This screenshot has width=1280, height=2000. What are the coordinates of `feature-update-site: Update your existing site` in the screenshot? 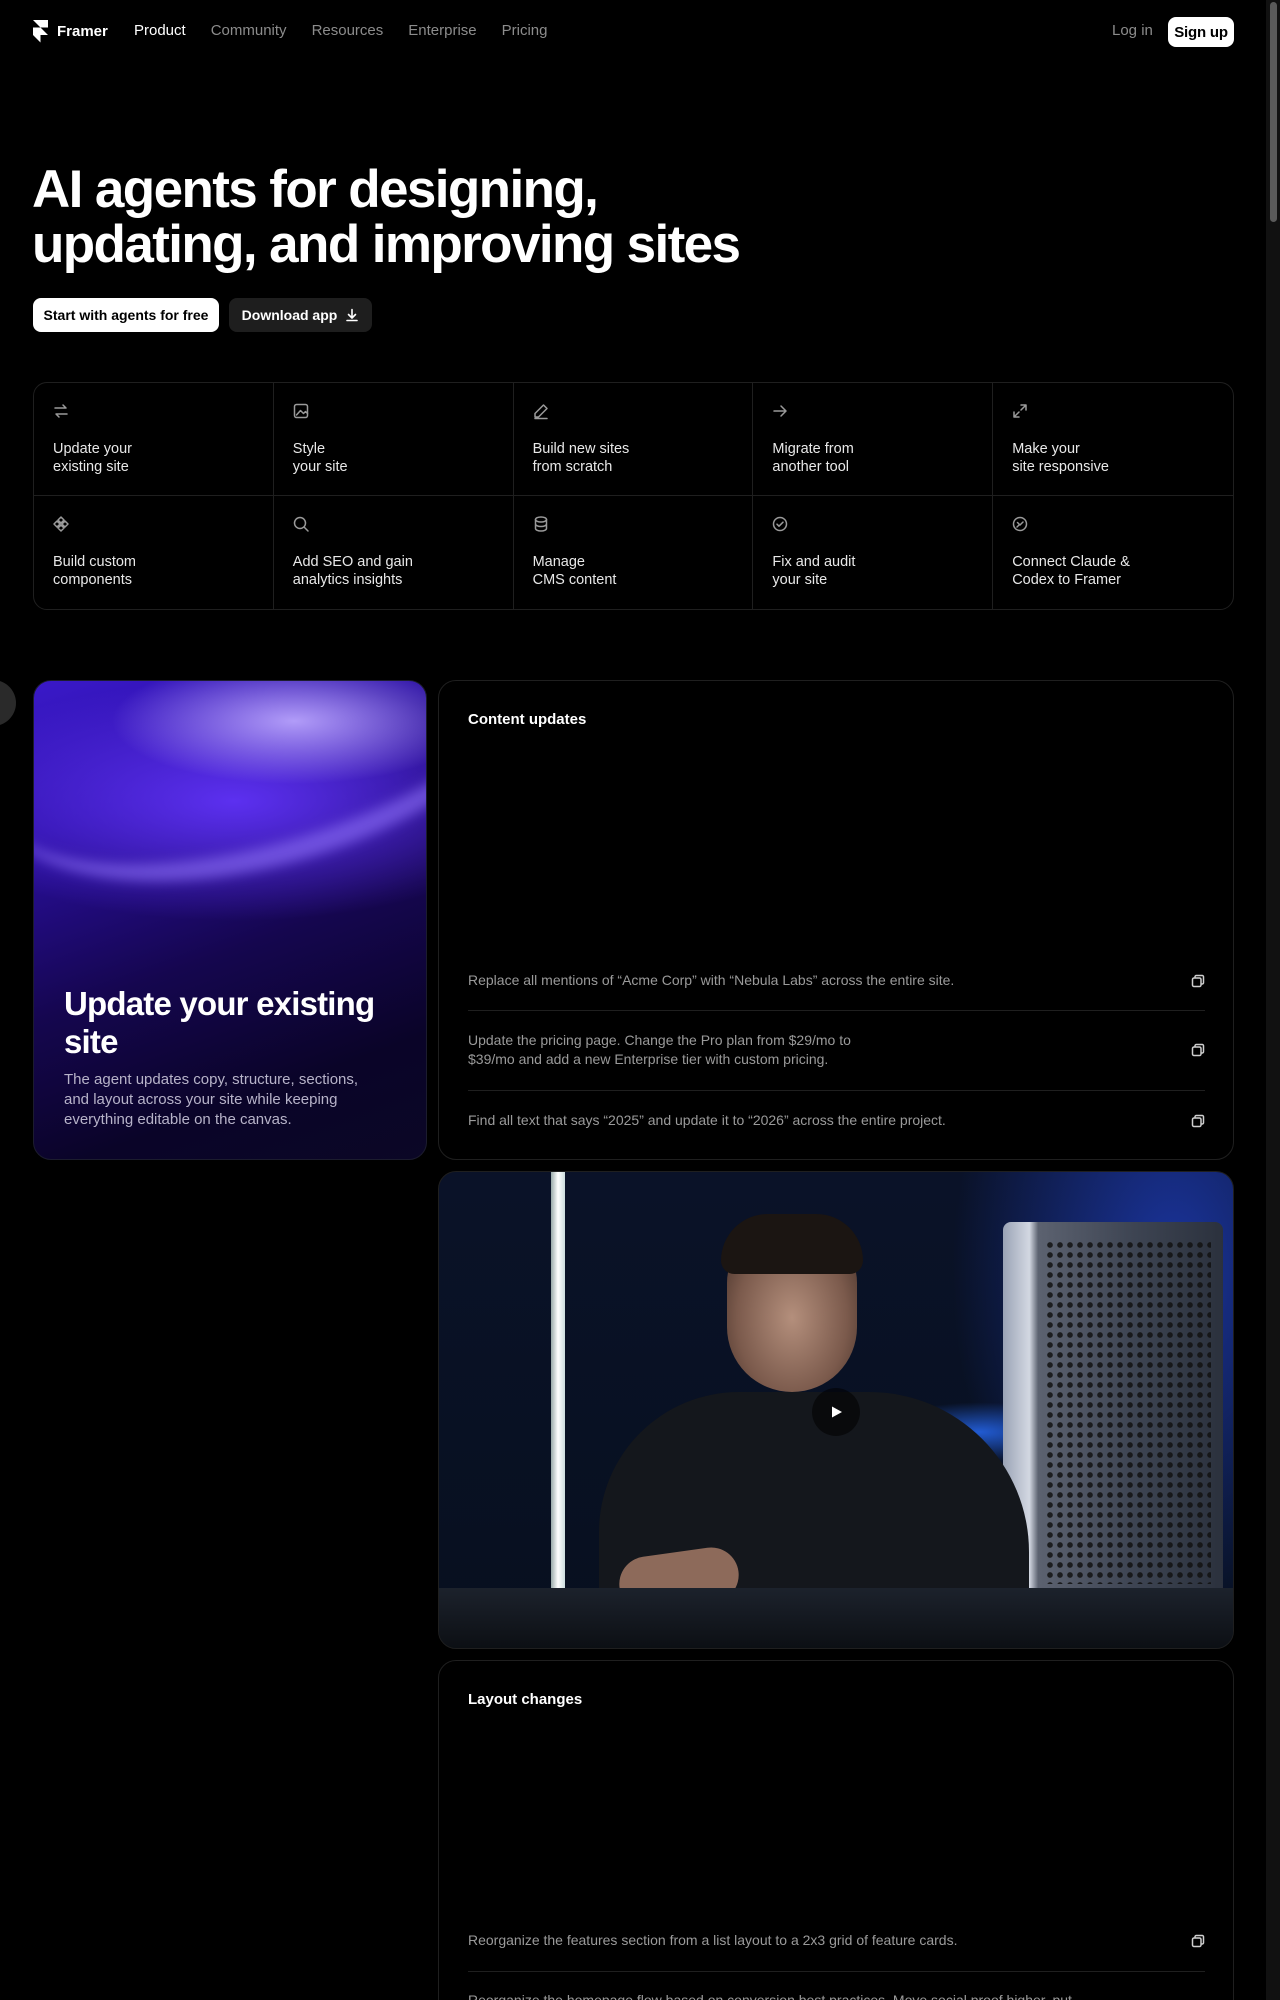 It's located at (154, 439).